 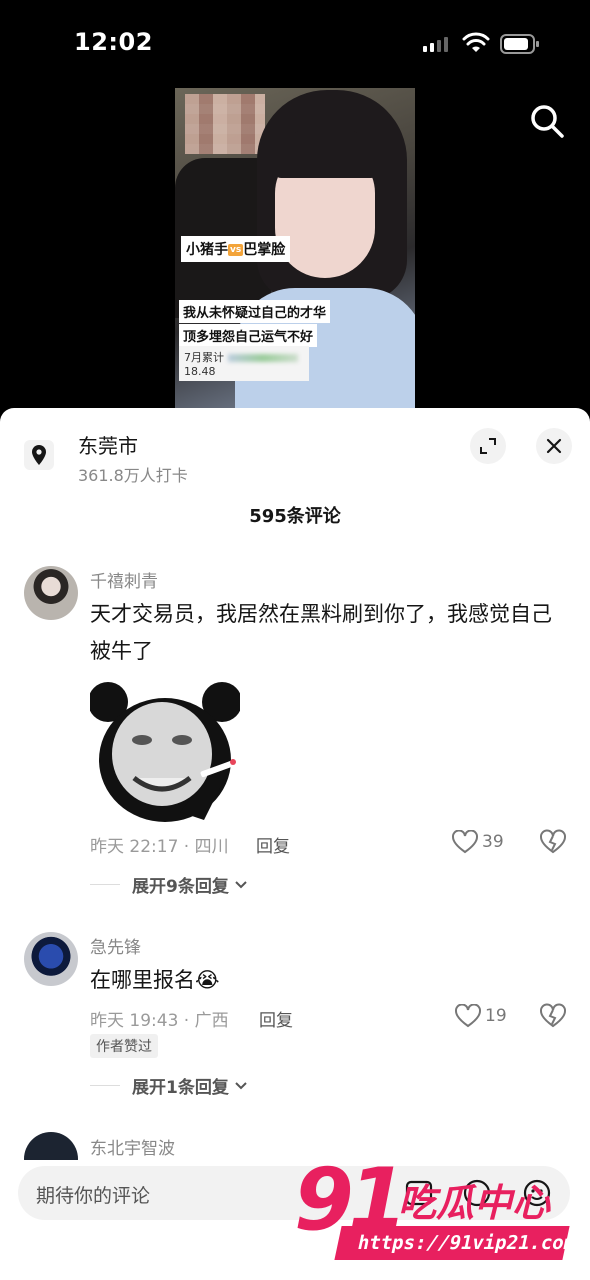 I want to click on status-time: 12:02, so click(x=113, y=42).